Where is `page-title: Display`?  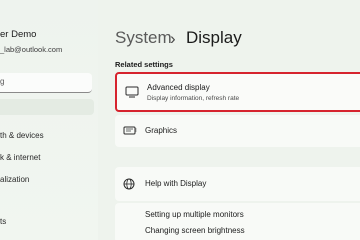
page-title: Display is located at coordinates (214, 37).